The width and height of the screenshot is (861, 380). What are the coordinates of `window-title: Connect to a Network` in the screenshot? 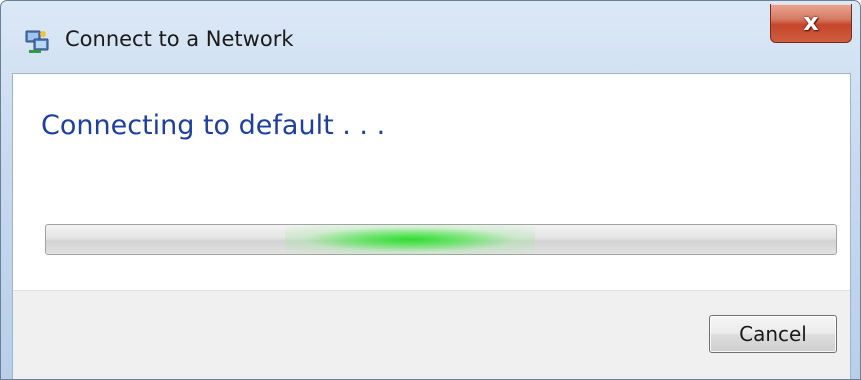 It's located at (179, 39).